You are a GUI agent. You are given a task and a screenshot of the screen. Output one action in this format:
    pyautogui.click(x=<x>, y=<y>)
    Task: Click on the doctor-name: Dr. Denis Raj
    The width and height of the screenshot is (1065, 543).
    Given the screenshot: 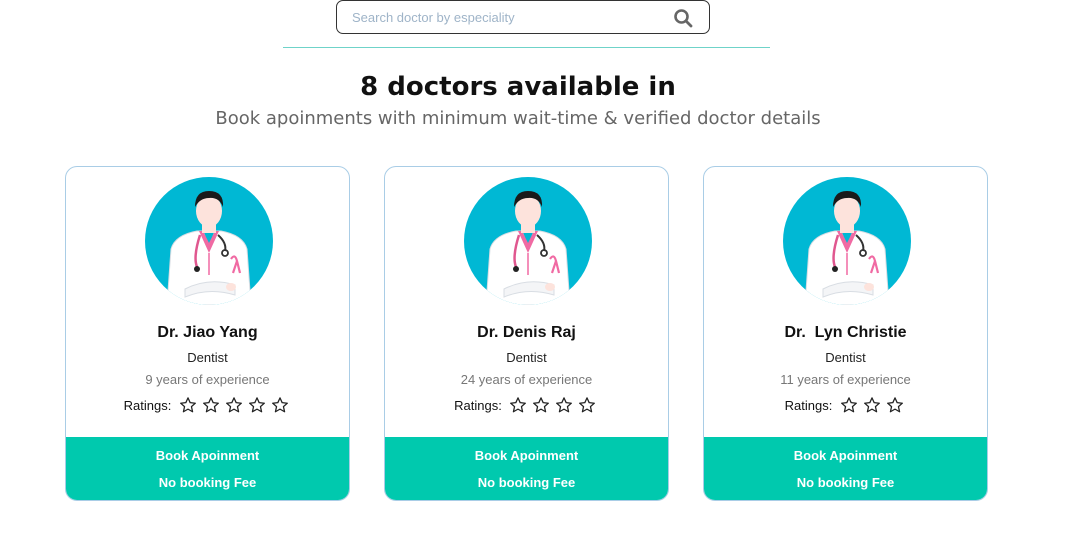 What is the action you would take?
    pyautogui.click(x=526, y=332)
    